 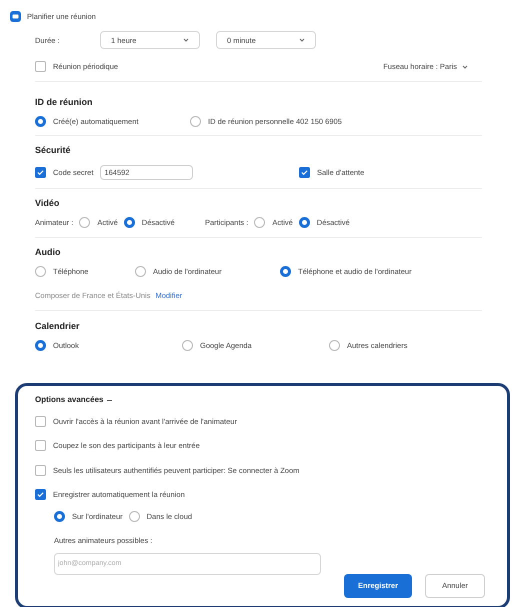 What do you see at coordinates (53, 151) in the screenshot?
I see `section-title: Sécurité` at bounding box center [53, 151].